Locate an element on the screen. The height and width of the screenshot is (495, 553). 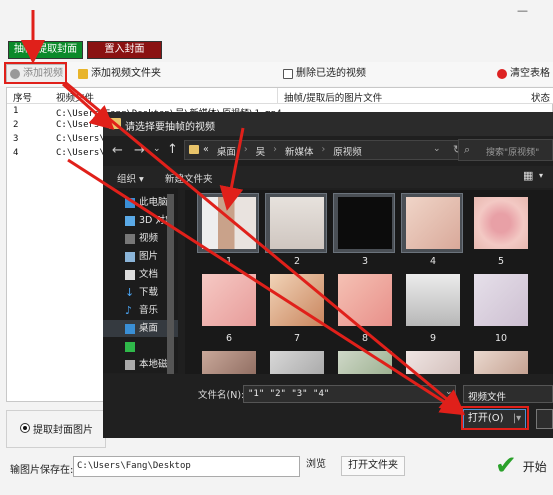
desktop-icon is located at coordinates (130, 328).